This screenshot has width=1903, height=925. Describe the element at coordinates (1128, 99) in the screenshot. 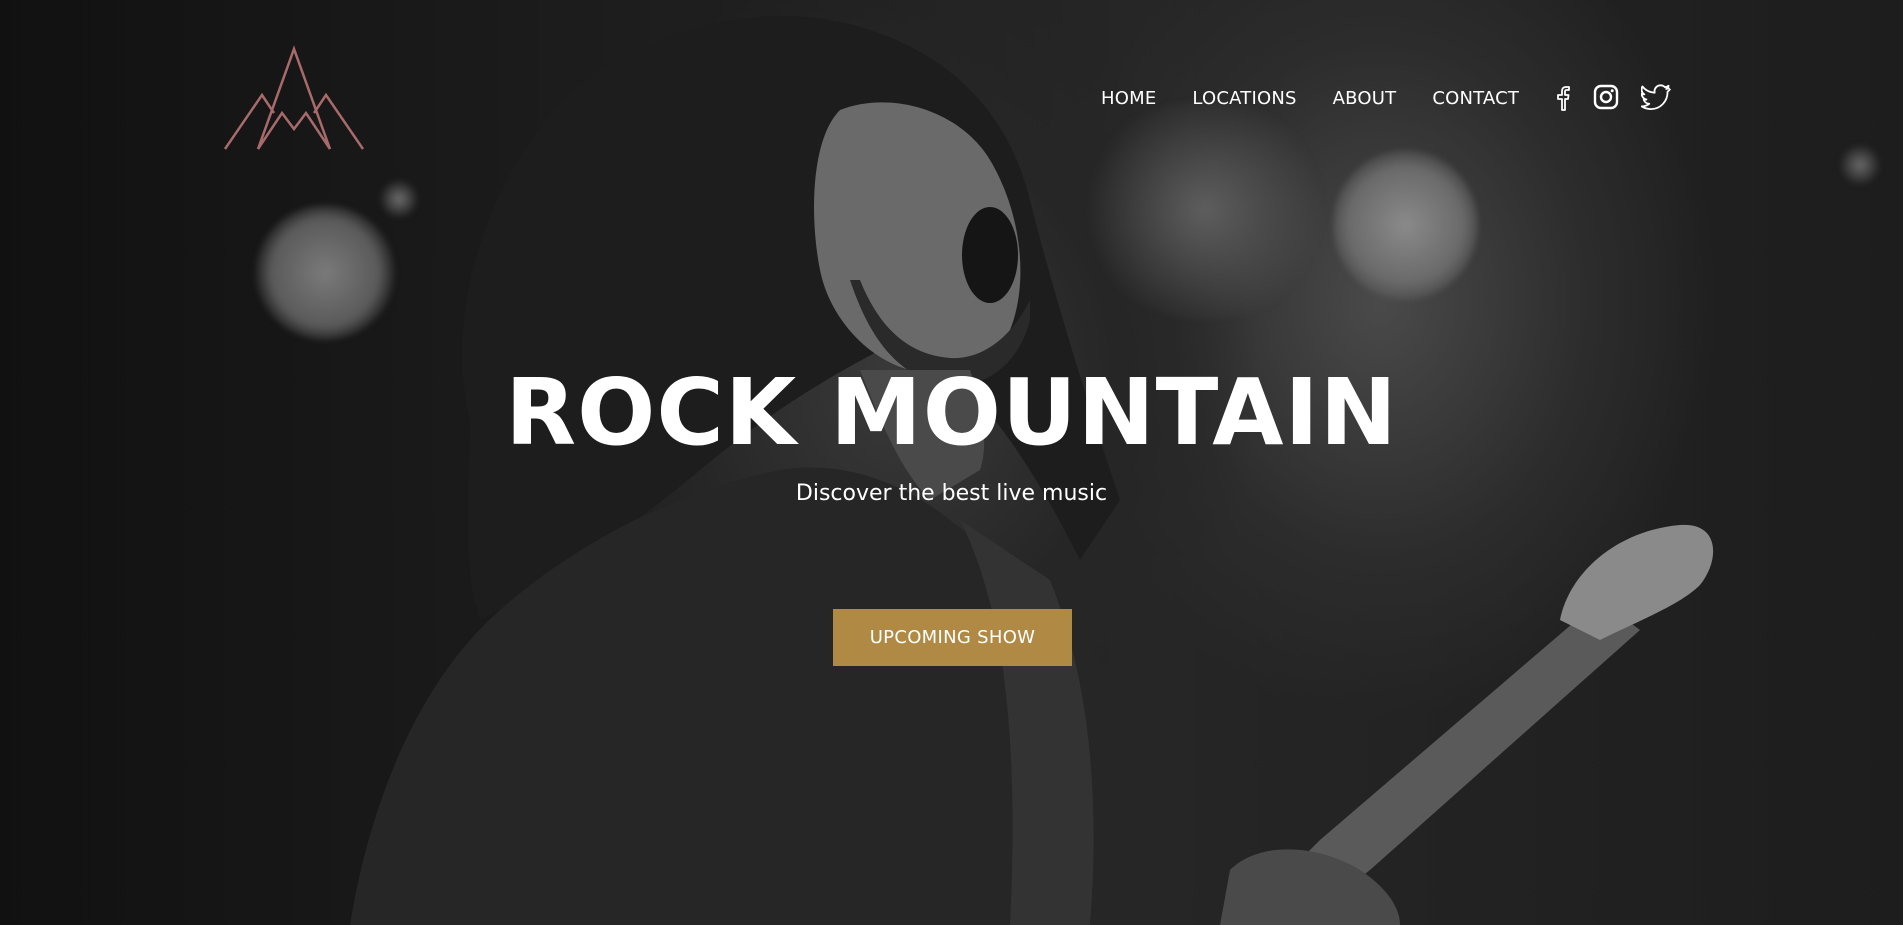

I see `nav-home: HOME` at that location.